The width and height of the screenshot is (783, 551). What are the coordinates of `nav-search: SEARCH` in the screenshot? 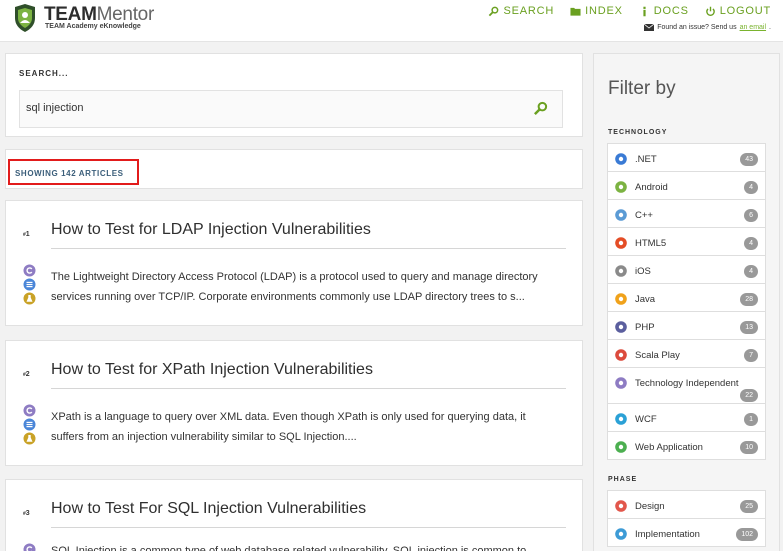 It's located at (521, 11).